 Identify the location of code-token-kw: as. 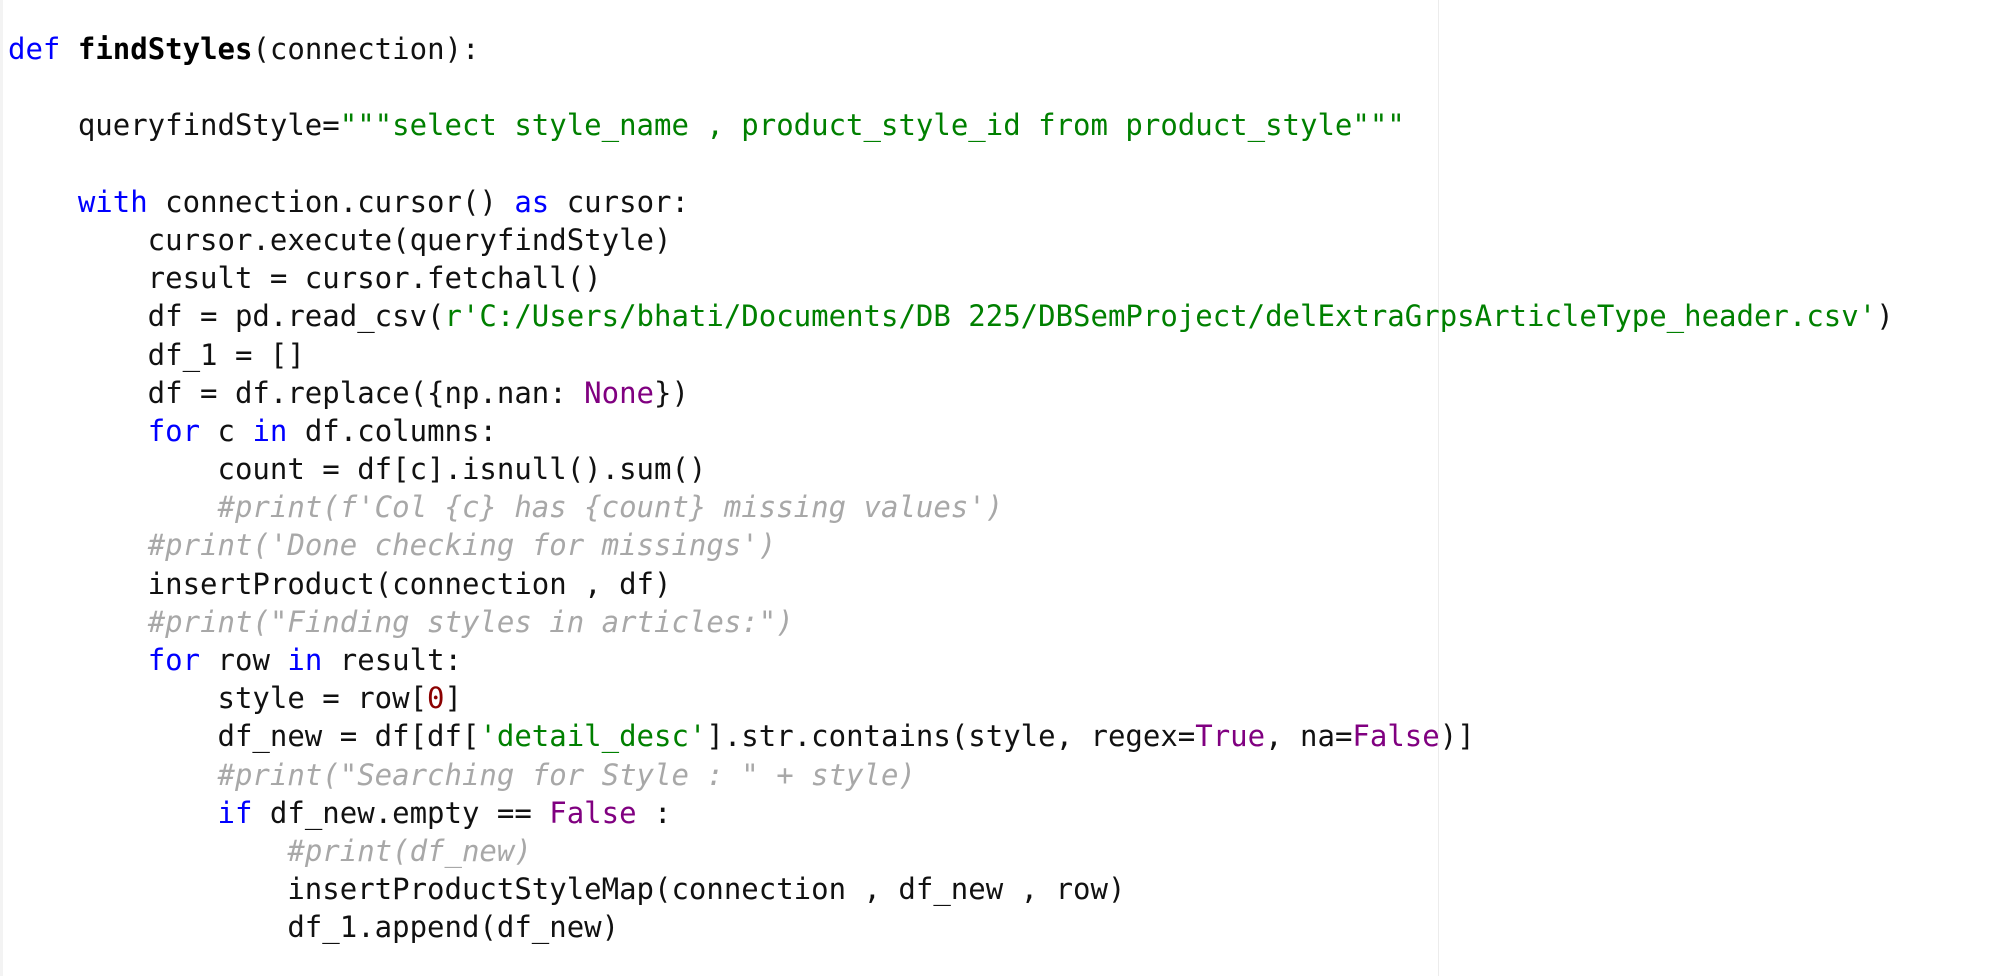
(532, 201).